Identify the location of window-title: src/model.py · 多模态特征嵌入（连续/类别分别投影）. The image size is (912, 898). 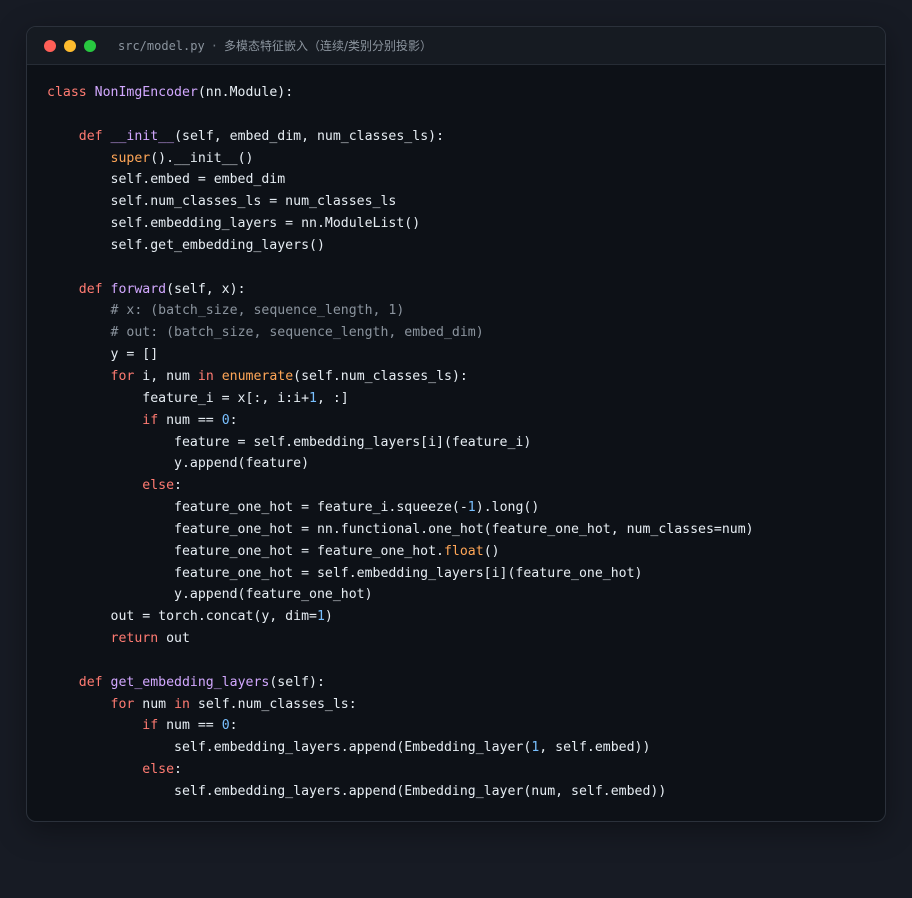
(275, 45).